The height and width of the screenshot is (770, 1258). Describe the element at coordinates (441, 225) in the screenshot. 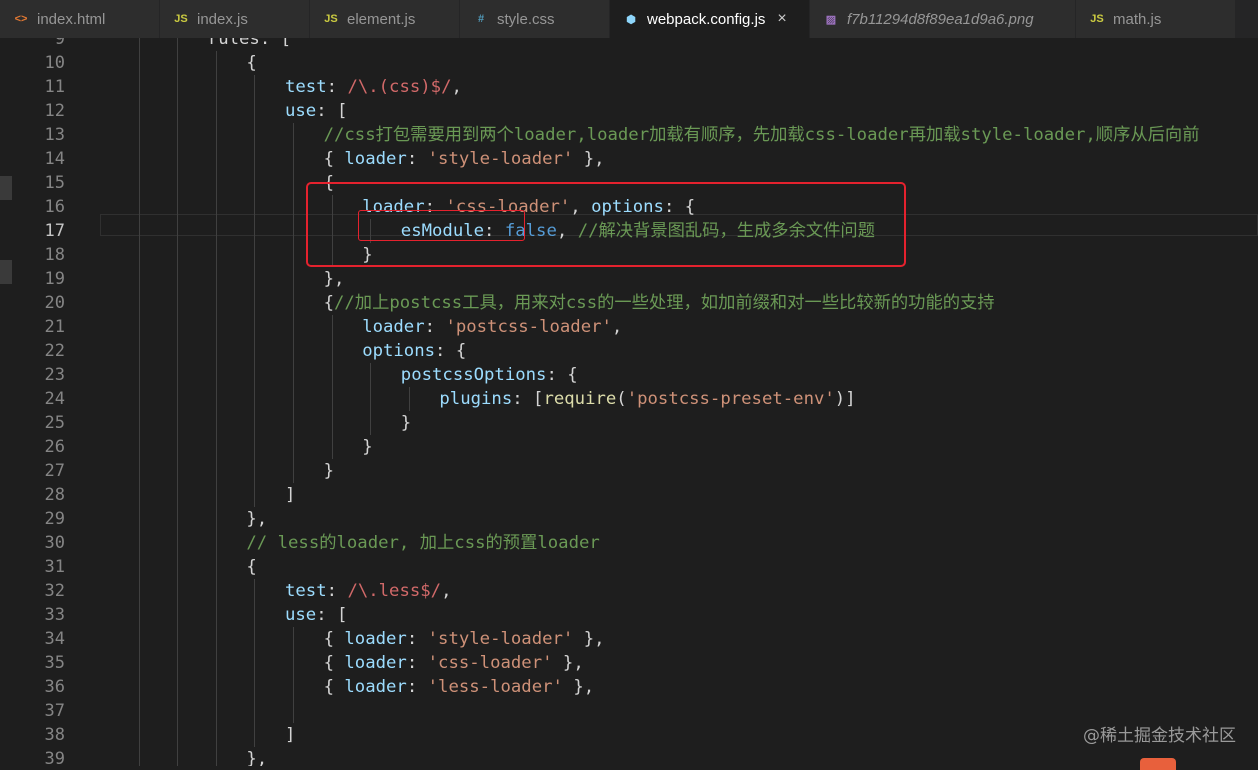

I see `annotation-box-esmodule-false` at that location.